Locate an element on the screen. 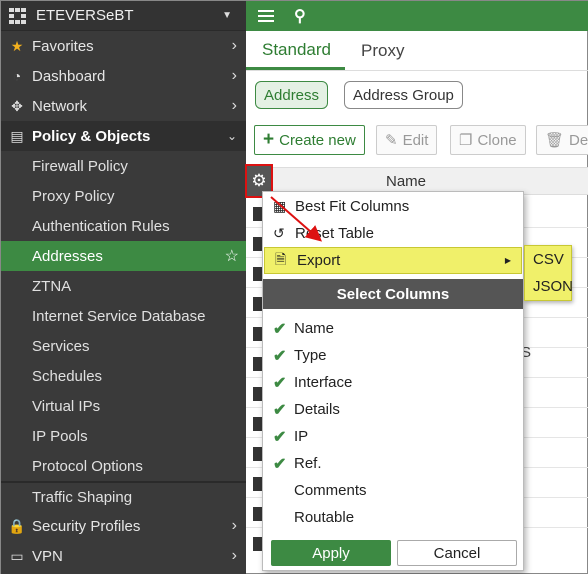 Image resolution: width=588 pixels, height=574 pixels. clone-icon: ❐ is located at coordinates (466, 140).